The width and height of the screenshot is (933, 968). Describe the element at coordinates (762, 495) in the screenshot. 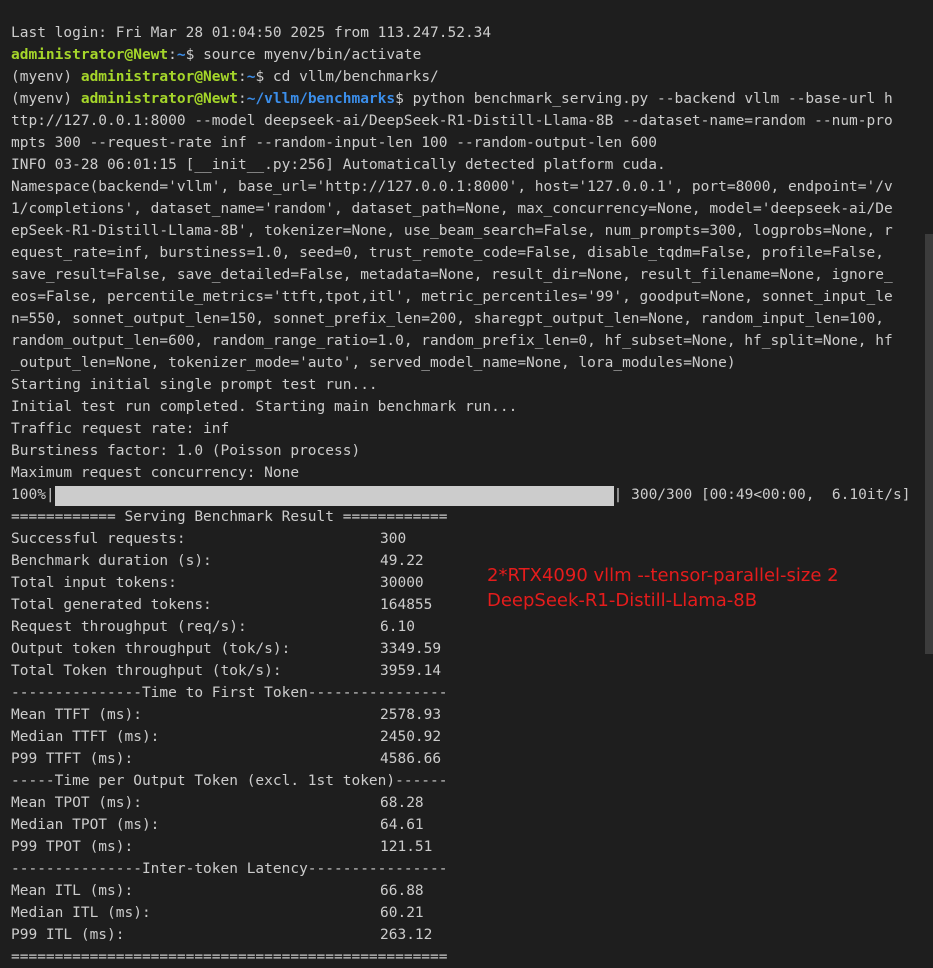

I see `progress-suffix: | 300/300 [00:49<00:00, 6.10it/s]` at that location.